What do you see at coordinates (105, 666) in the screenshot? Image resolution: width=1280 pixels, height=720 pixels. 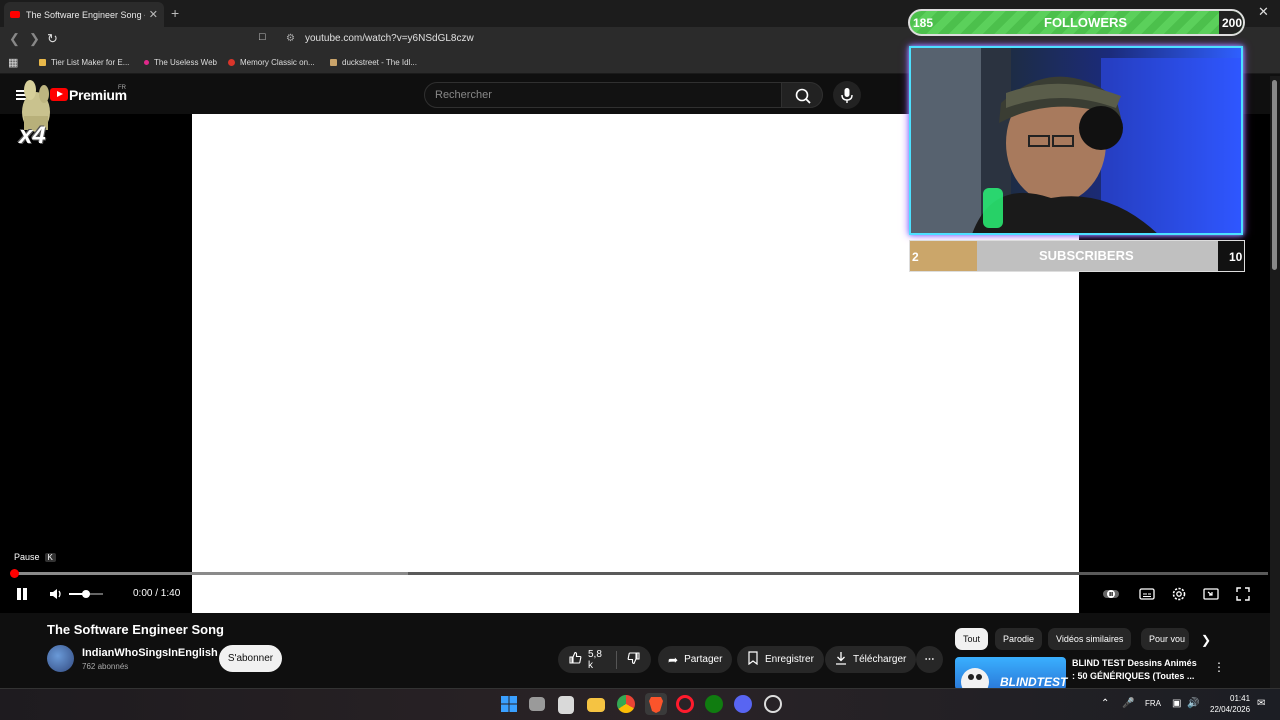 I see `channel-subscriber-count: 762 abonnés` at bounding box center [105, 666].